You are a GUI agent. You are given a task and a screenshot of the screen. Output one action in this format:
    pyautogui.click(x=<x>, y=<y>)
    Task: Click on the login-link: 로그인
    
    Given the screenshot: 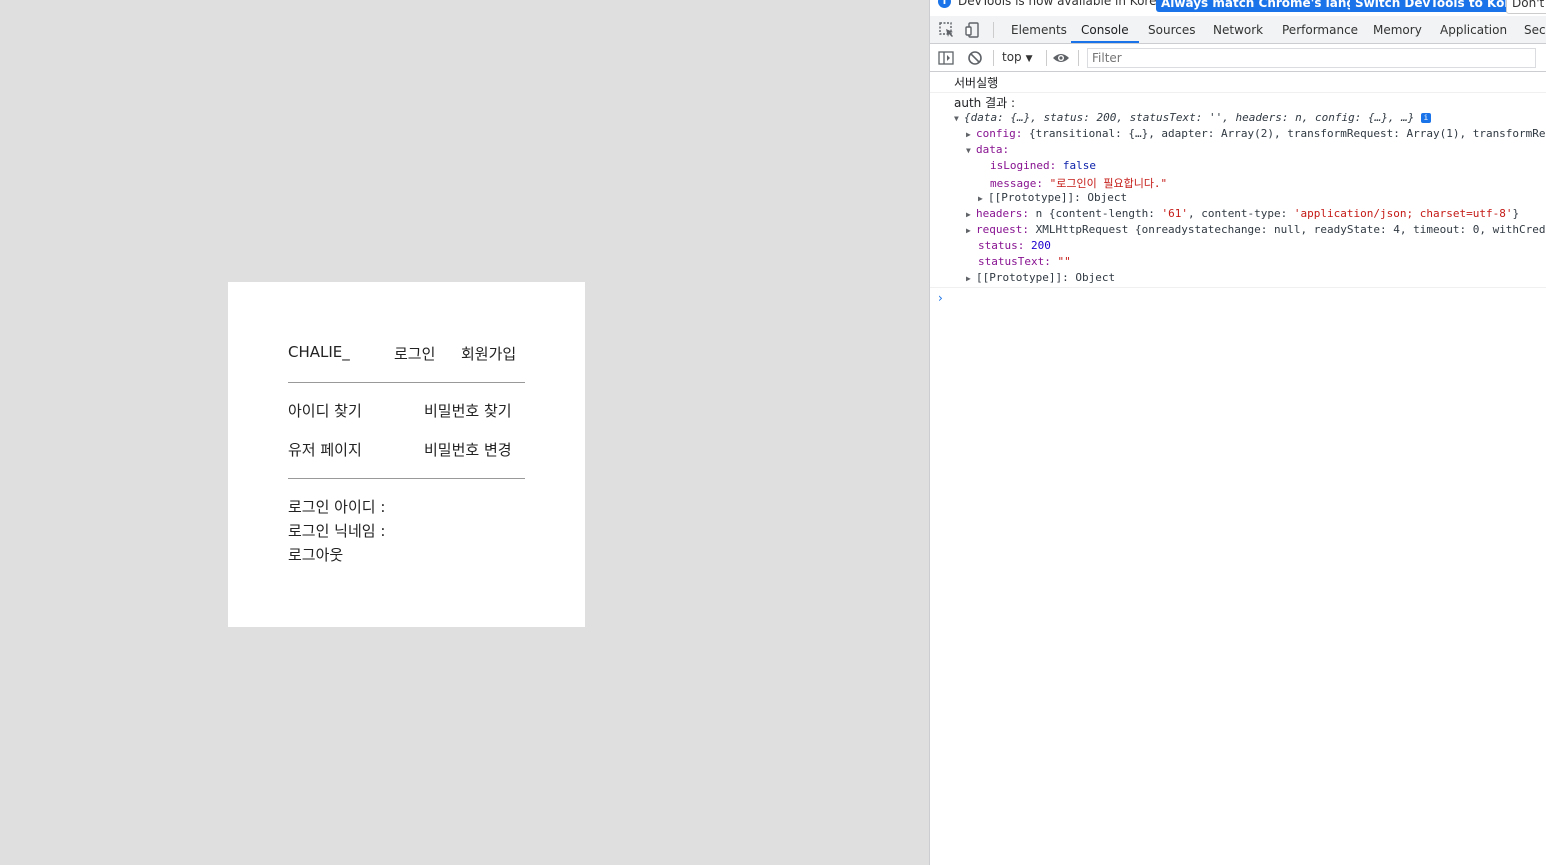 What is the action you would take?
    pyautogui.click(x=414, y=353)
    